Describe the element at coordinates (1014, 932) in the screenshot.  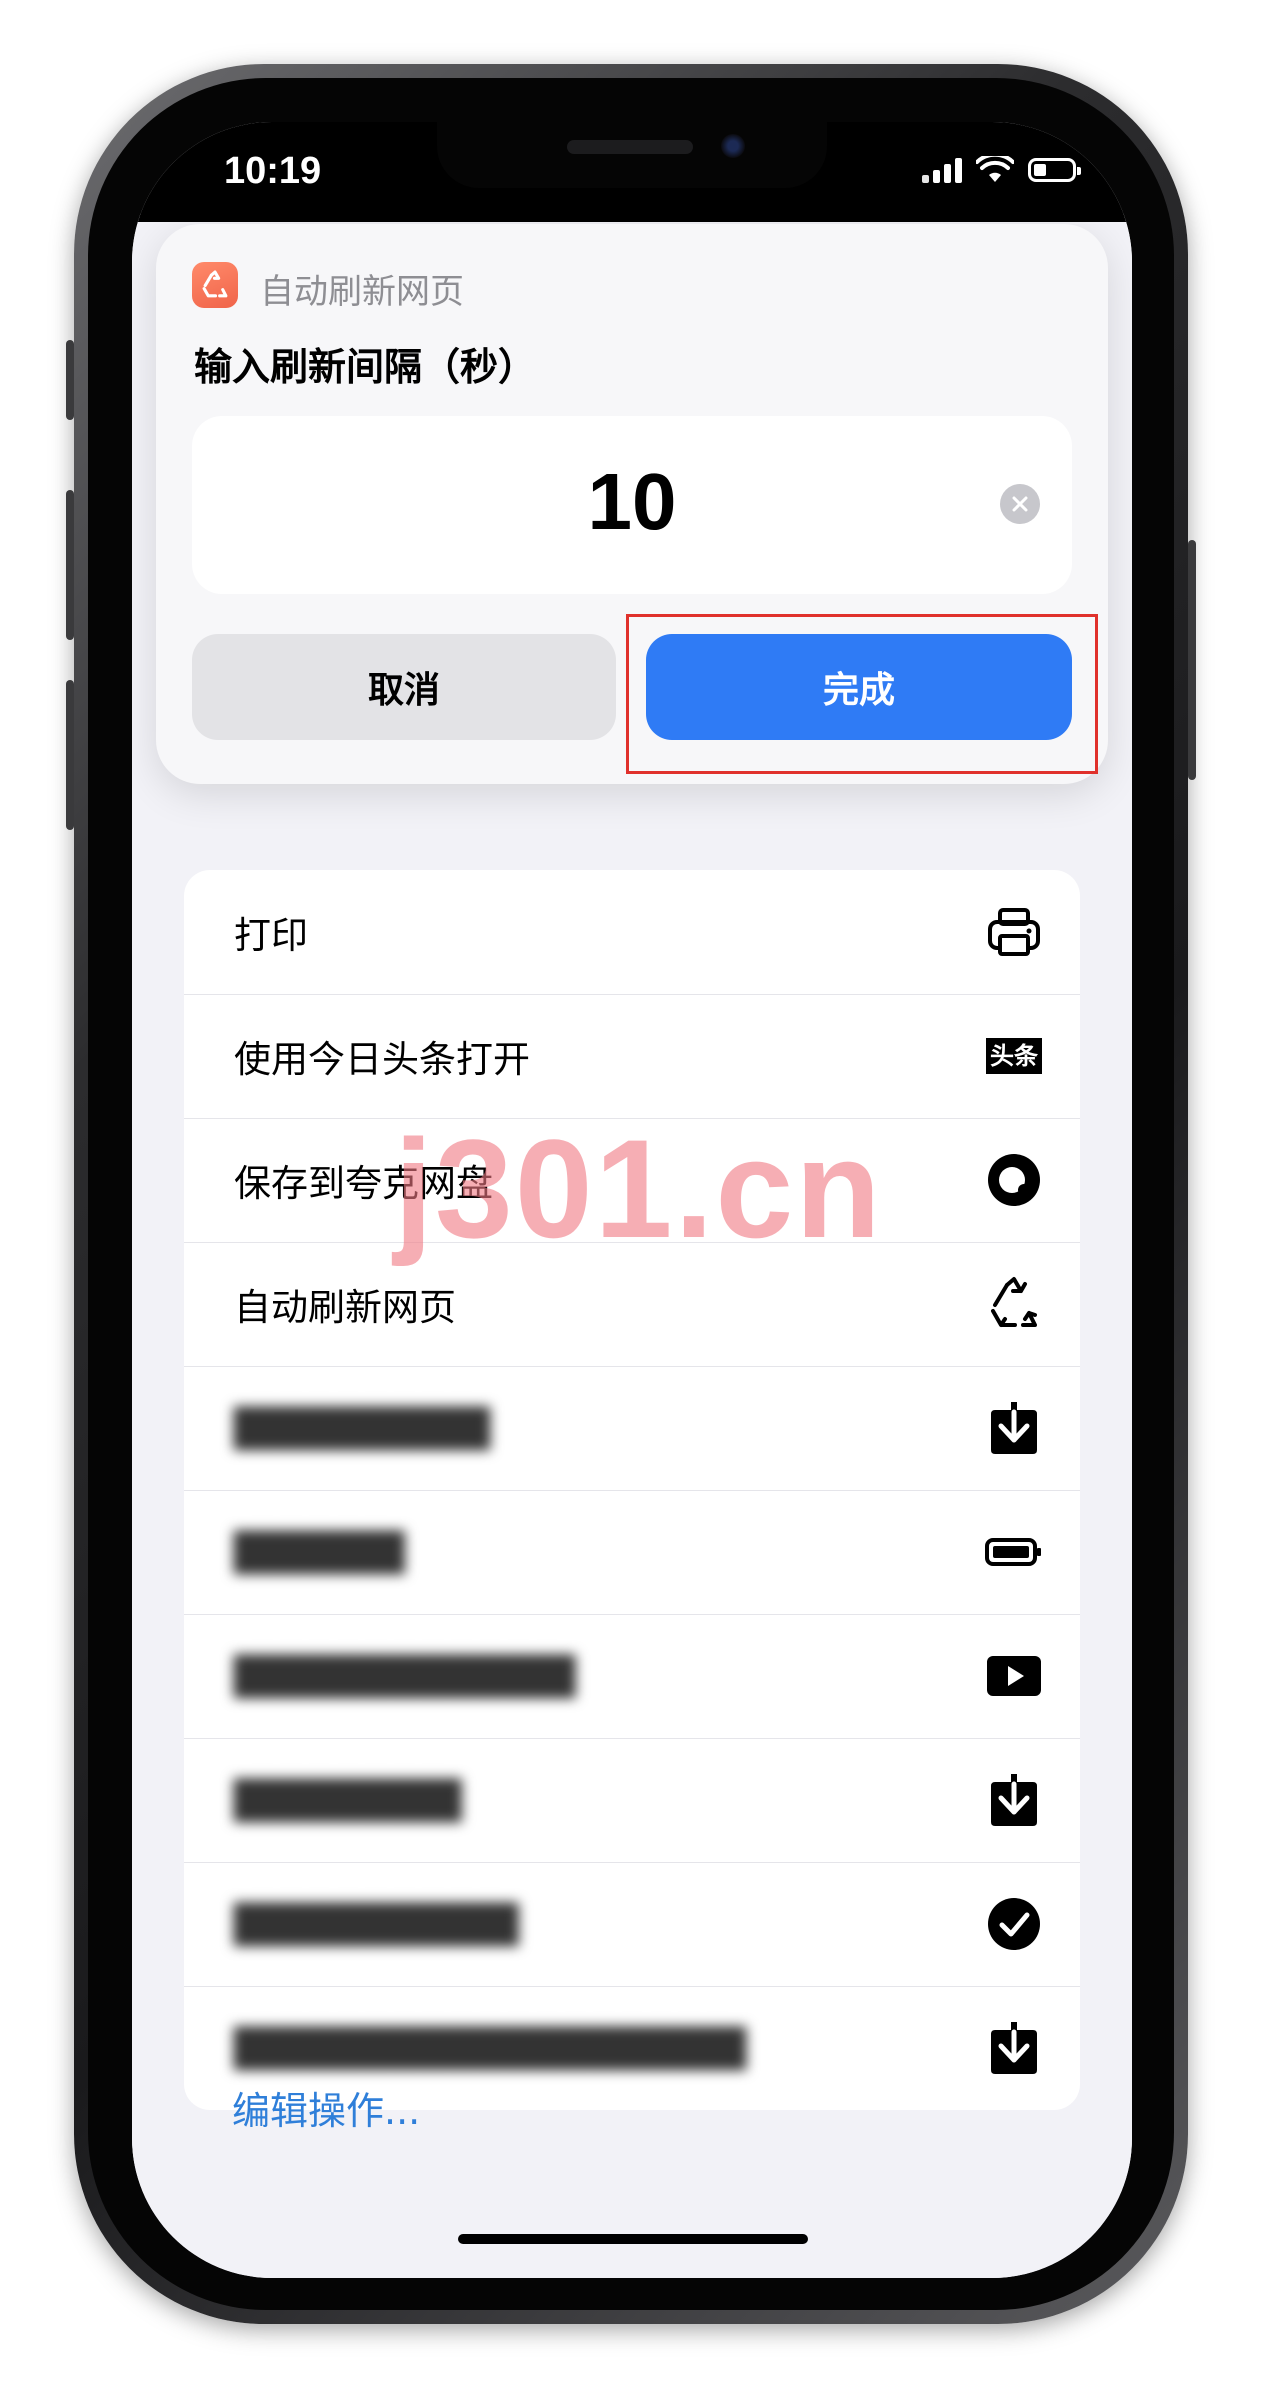
I see `printer-icon` at that location.